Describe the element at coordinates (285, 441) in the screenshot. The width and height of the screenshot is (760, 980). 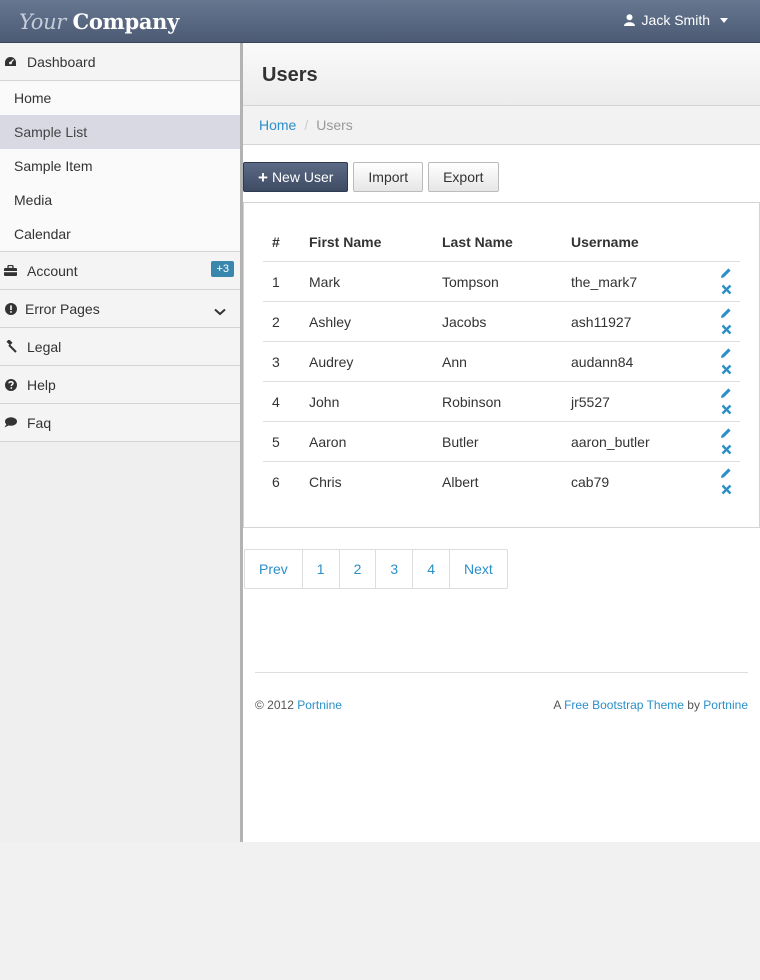
I see `cell-number: 5` at that location.